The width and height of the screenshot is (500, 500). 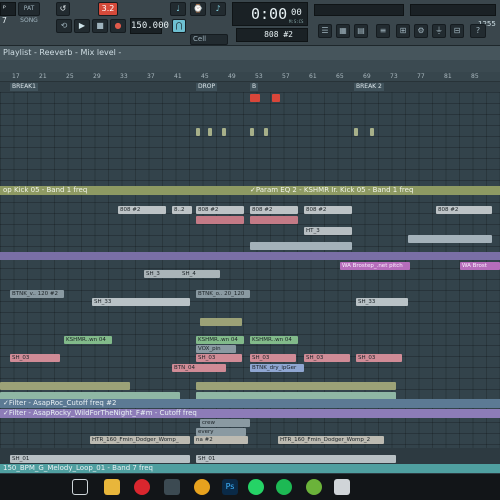 What do you see at coordinates (439, 31) in the screenshot?
I see `plug-icon: ⏚` at bounding box center [439, 31].